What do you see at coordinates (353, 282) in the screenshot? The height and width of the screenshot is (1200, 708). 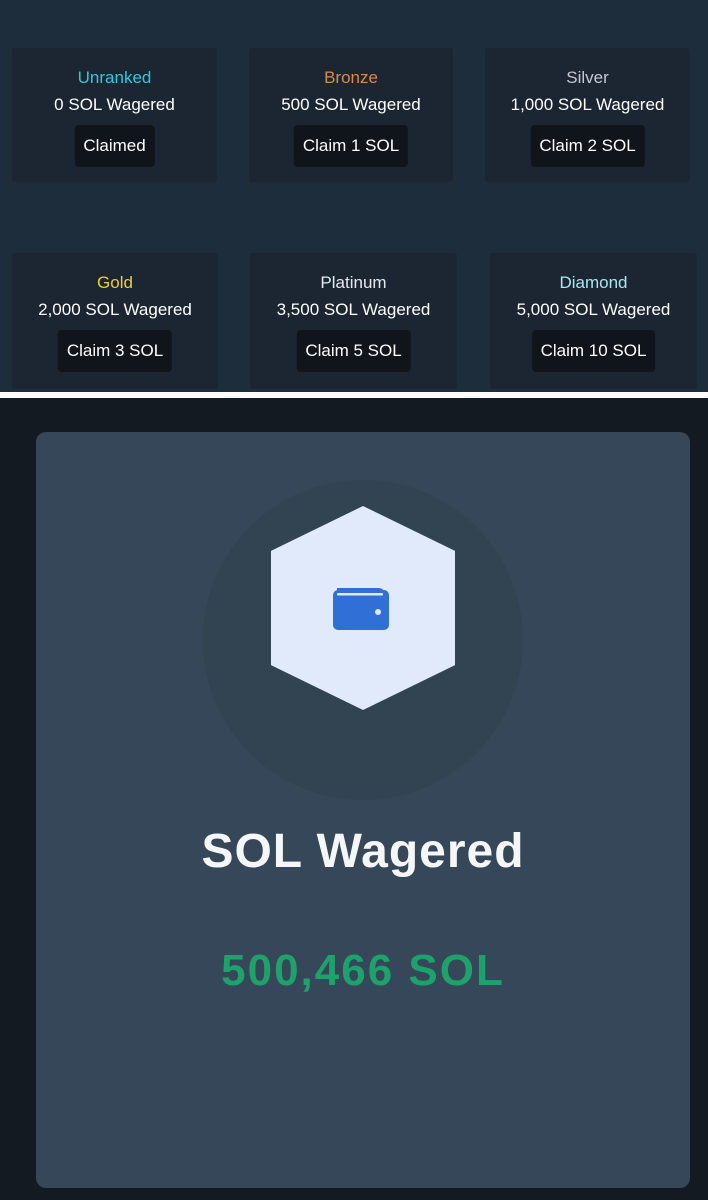 I see `tier-name: Platinum` at bounding box center [353, 282].